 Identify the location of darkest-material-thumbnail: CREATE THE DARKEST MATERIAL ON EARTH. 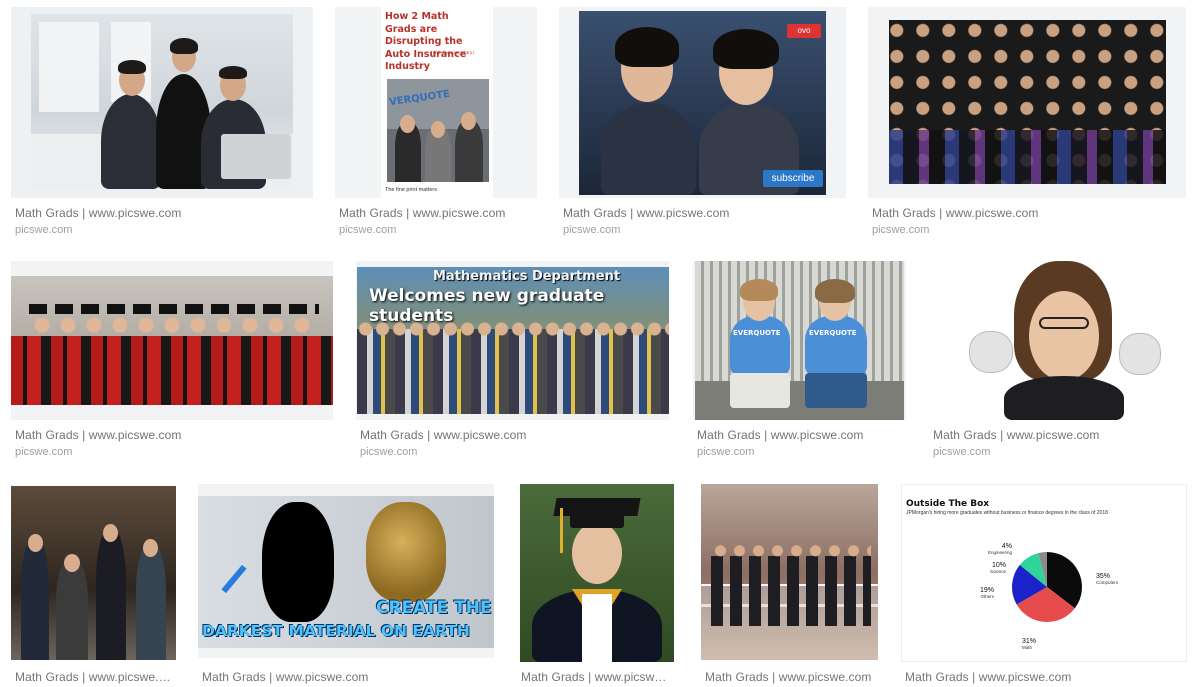
(346, 572).